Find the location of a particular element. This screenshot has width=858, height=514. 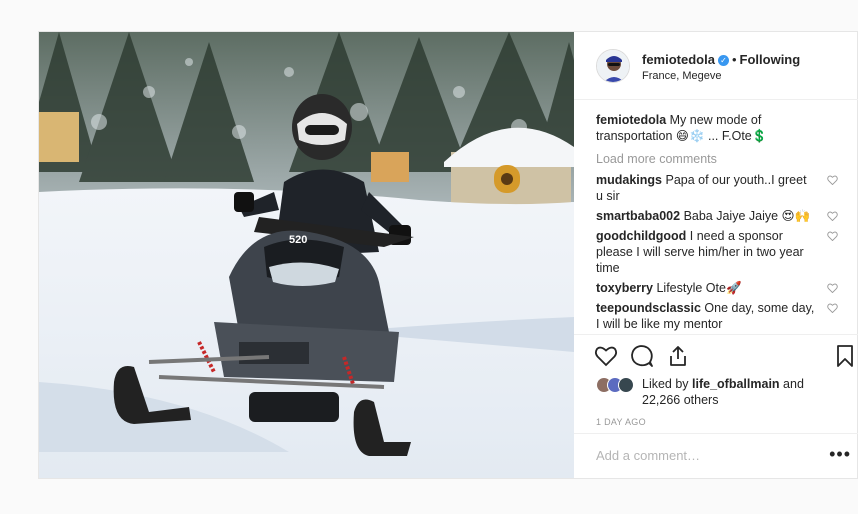

post-username: femiotedola is located at coordinates (678, 59).